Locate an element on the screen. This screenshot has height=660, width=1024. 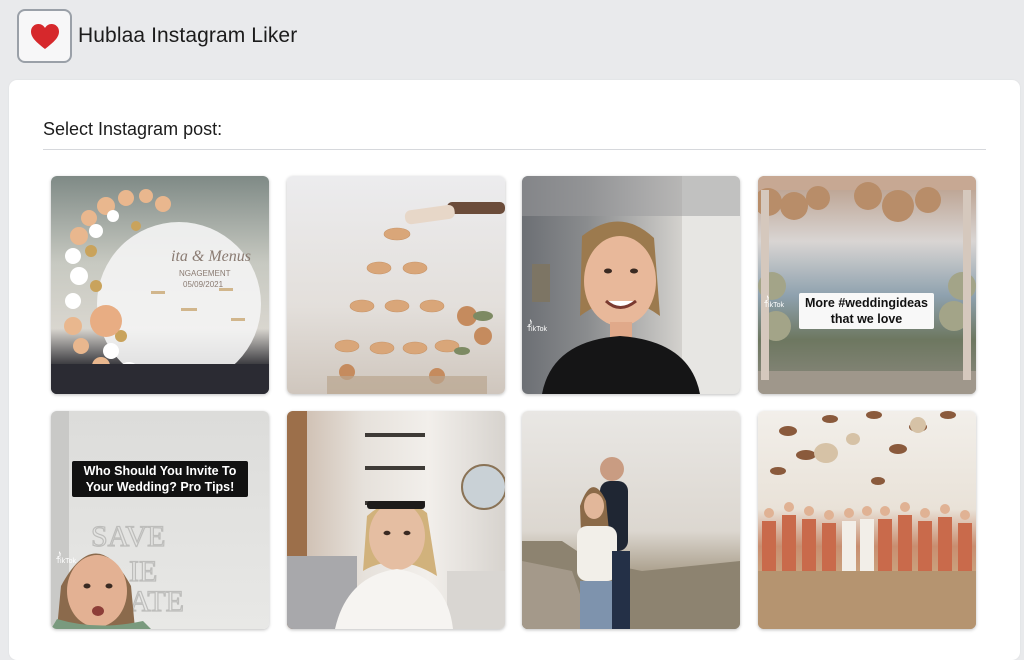
svg-text: 05/09/2021 is located at coordinates (203, 284).